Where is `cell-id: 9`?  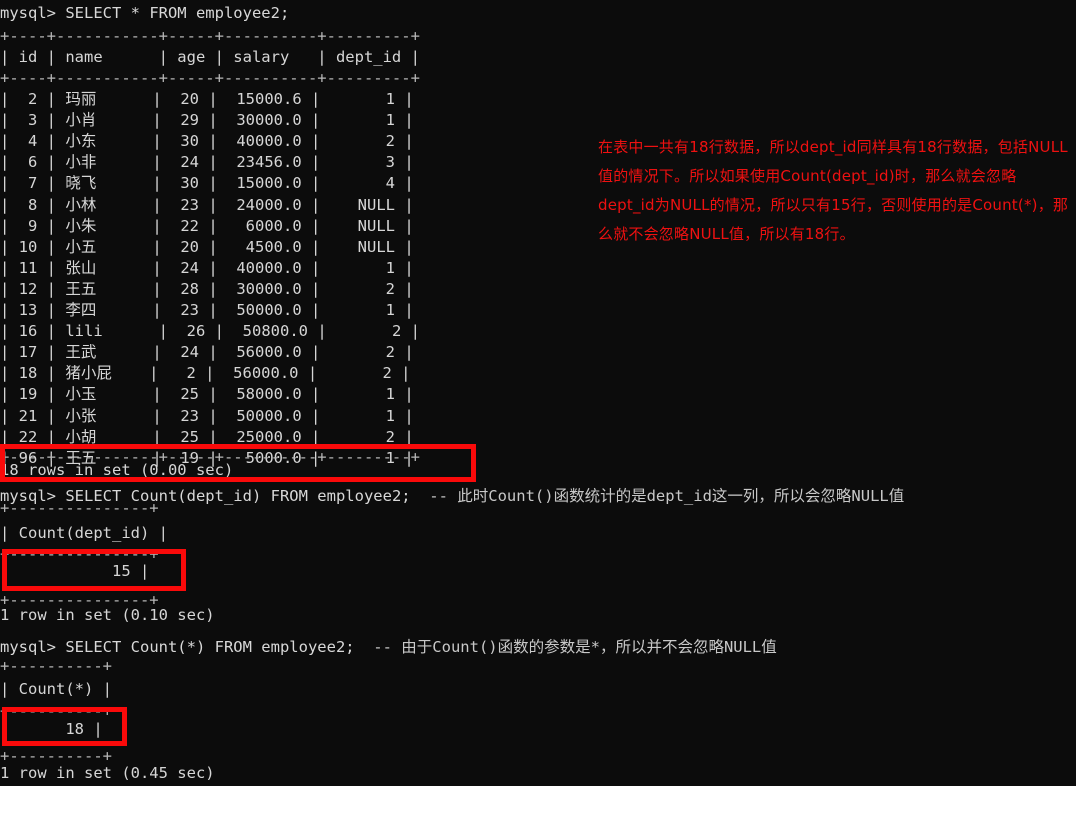
cell-id: 9 is located at coordinates (28, 225).